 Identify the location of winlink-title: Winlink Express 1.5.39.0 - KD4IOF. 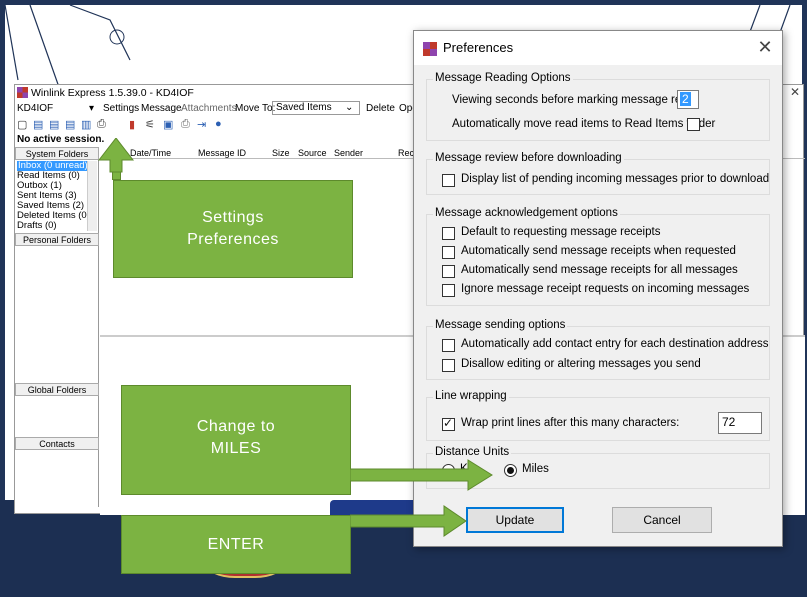
(112, 93).